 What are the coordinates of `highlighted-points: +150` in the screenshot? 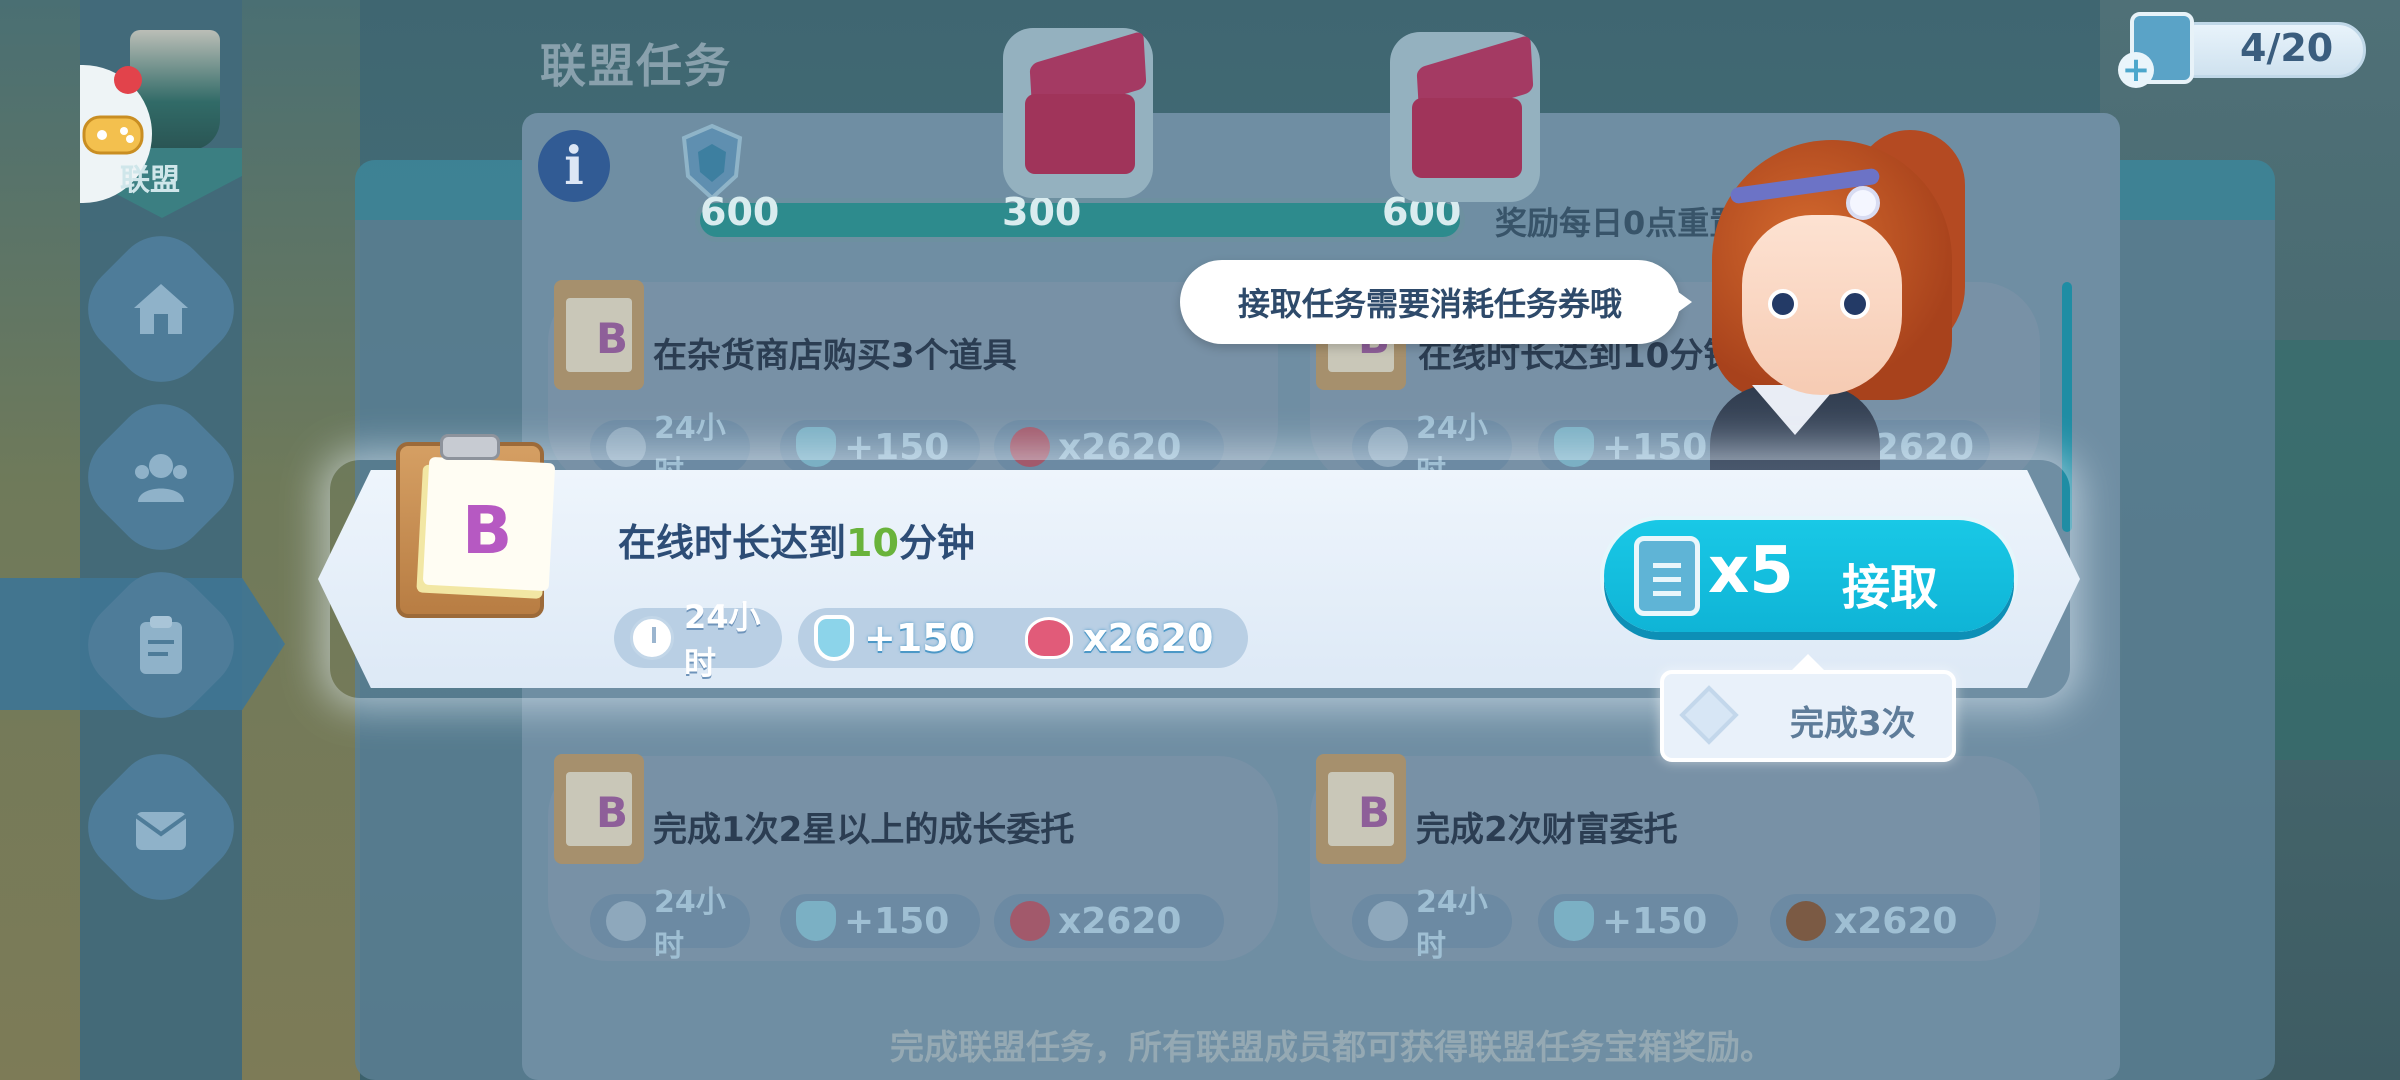 It's located at (920, 638).